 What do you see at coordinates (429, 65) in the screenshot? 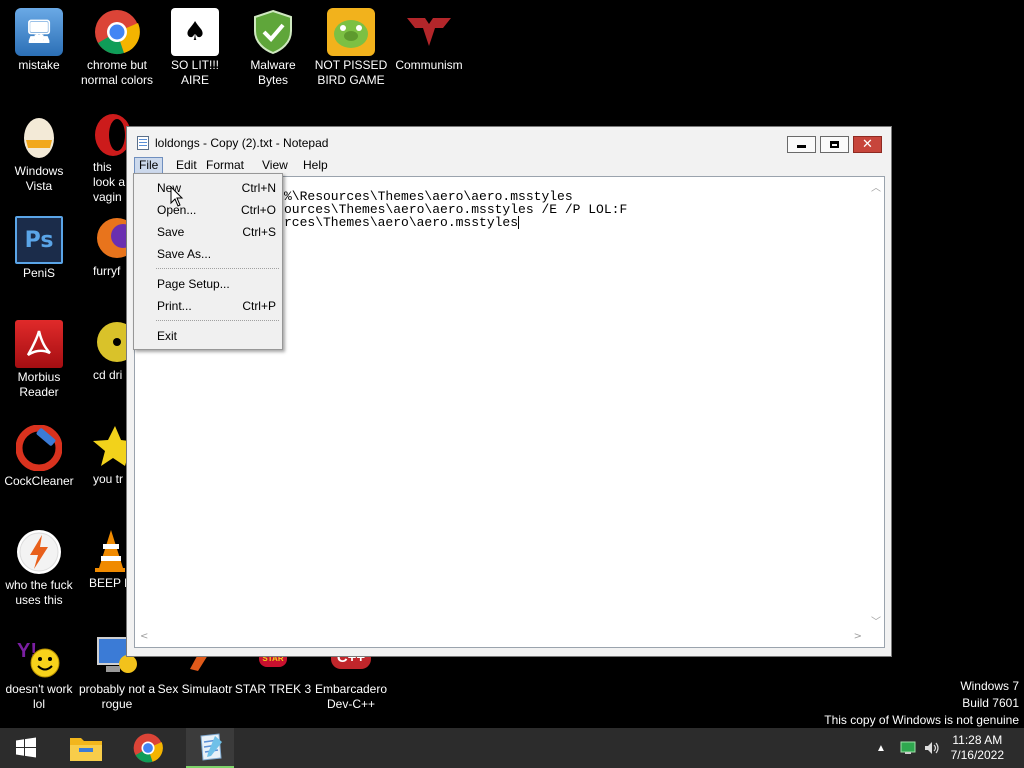
I see `desktop-icon-label: Communism` at bounding box center [429, 65].